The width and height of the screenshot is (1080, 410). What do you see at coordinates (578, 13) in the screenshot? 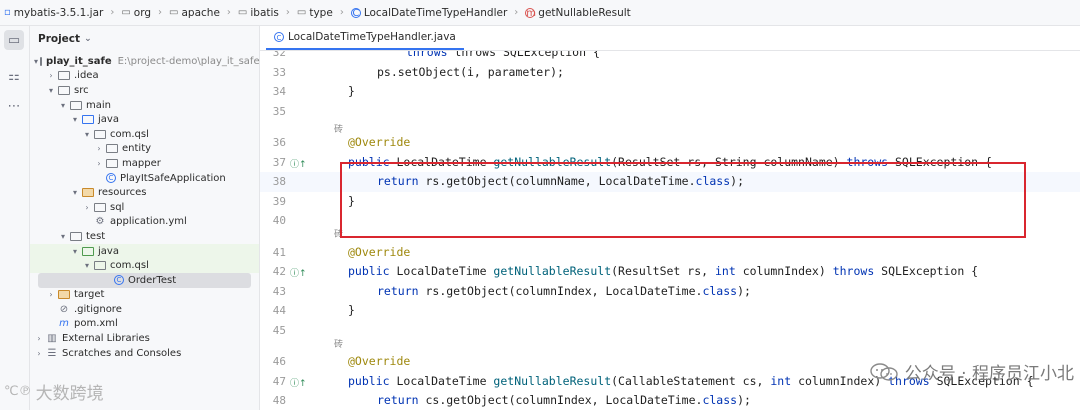
I see `breadcrumb-method: m getNullableResult` at bounding box center [578, 13].